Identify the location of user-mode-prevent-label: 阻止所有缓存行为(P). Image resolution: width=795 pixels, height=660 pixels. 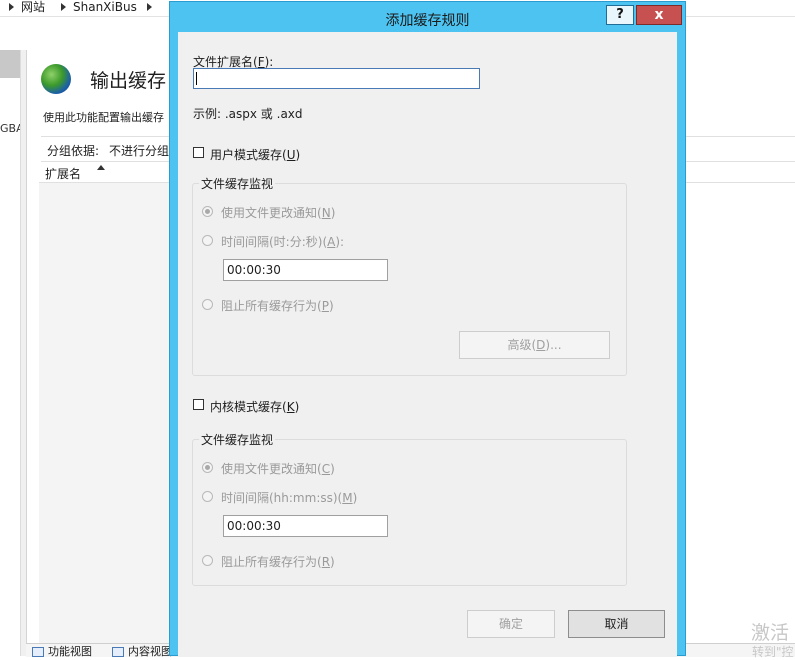
(277, 305).